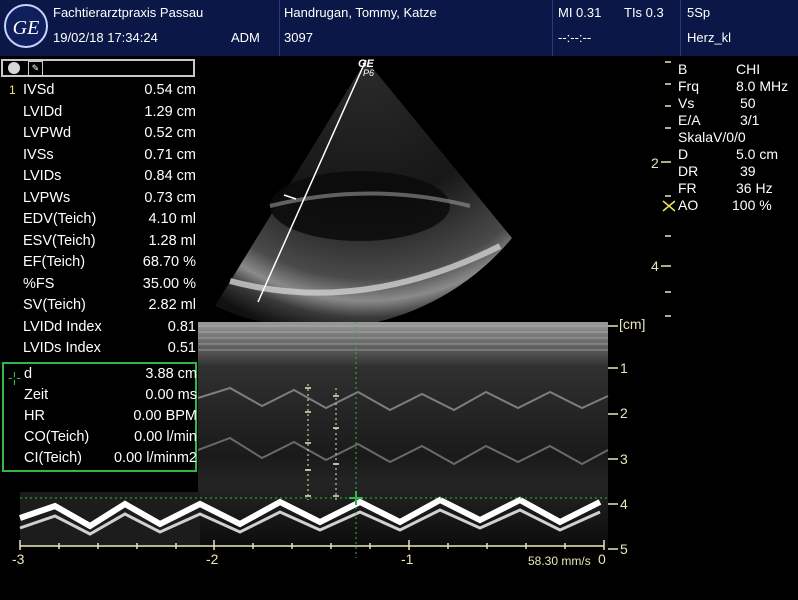 The height and width of the screenshot is (600, 798). I want to click on time-axis-label: -2, so click(212, 559).